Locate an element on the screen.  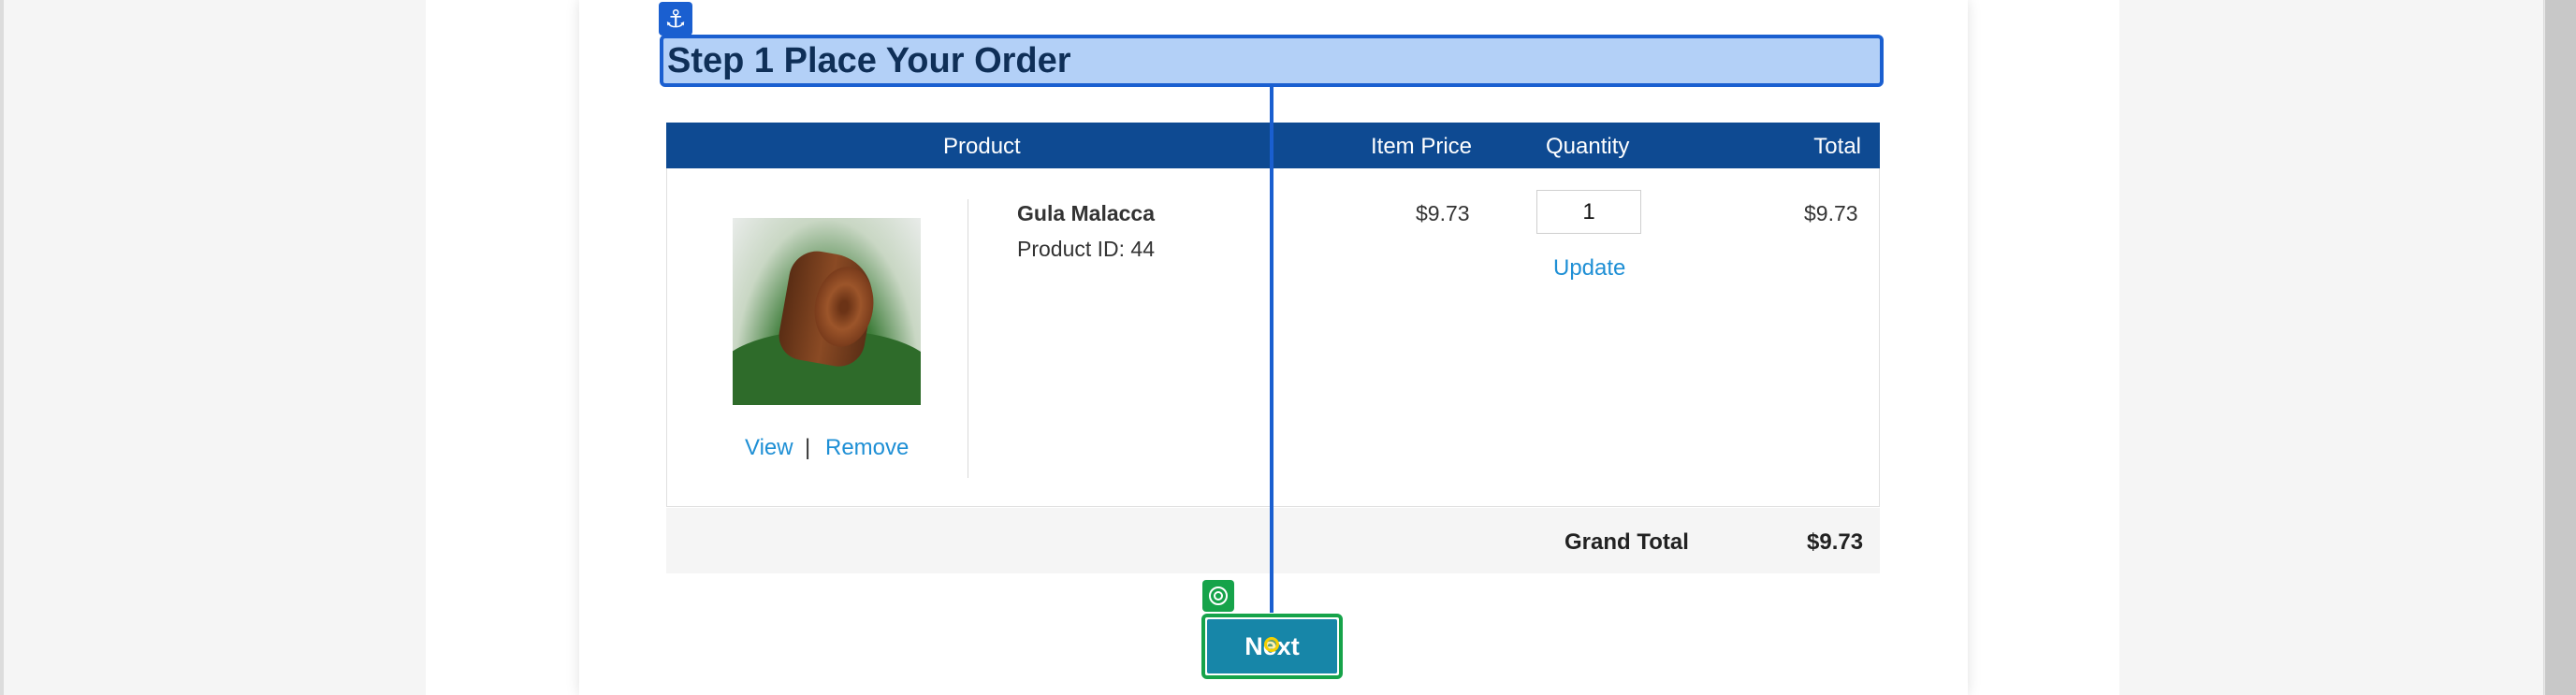
cursor-indicator is located at coordinates (1271, 644).